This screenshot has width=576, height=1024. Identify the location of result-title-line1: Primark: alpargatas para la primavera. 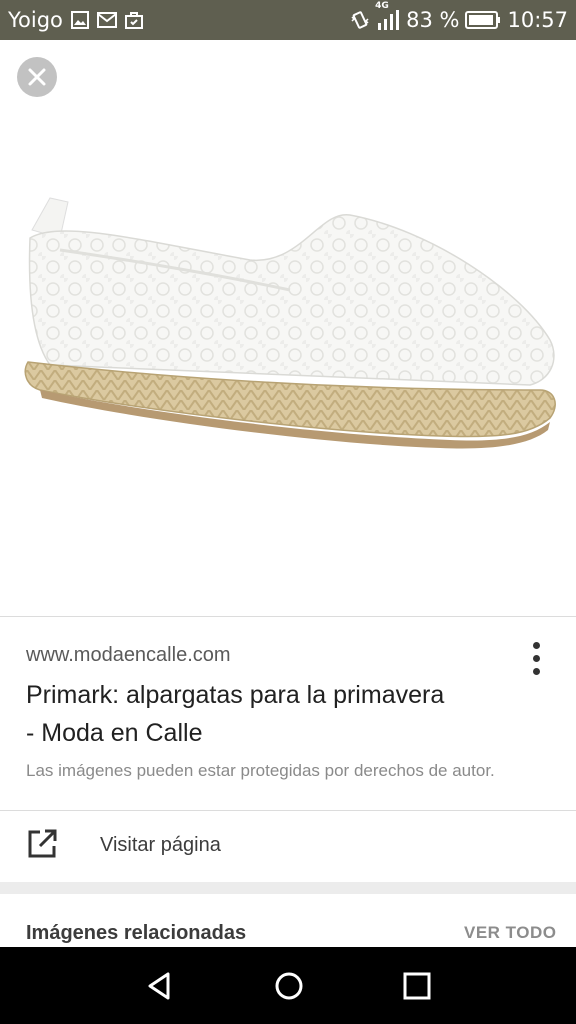
(235, 695).